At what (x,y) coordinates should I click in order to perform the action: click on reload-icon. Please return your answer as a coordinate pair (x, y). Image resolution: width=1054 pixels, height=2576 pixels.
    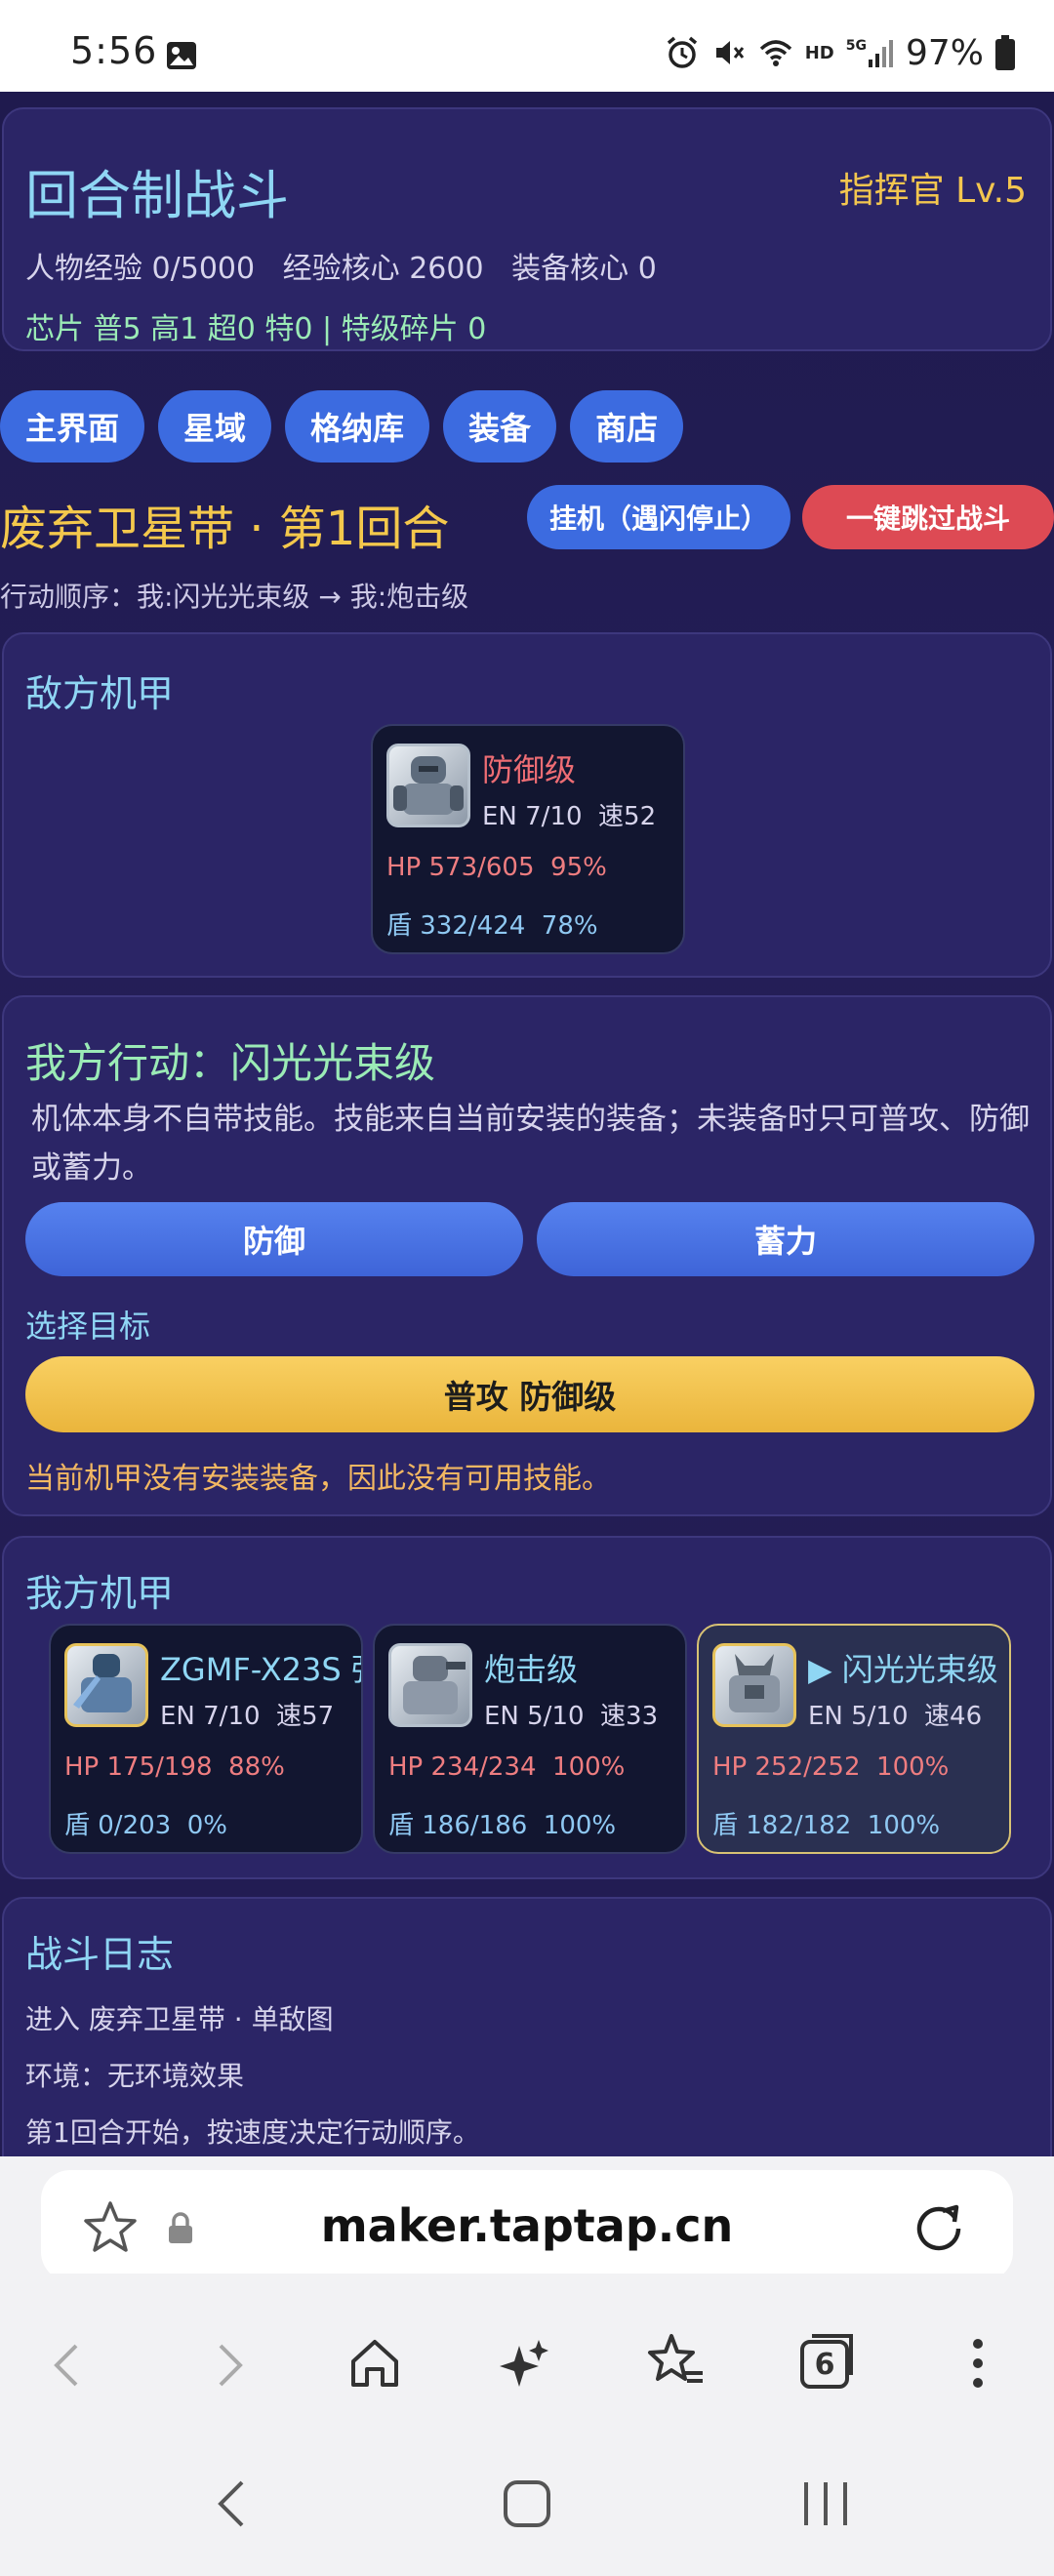
    Looking at the image, I should click on (939, 2226).